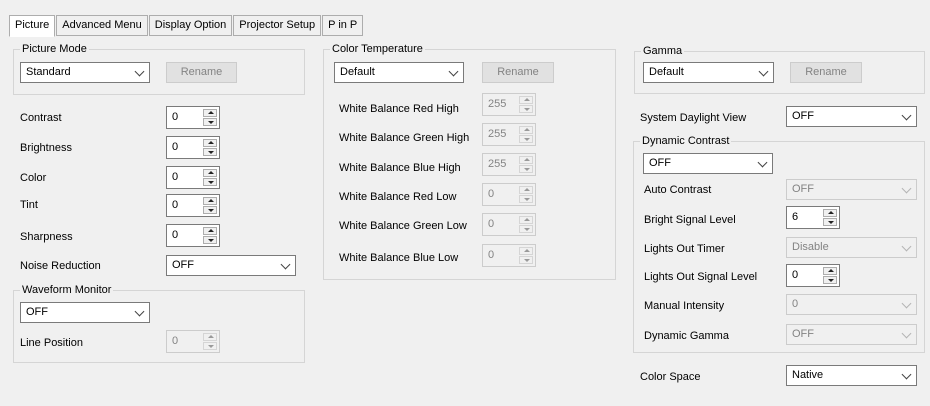 This screenshot has width=930, height=406. What do you see at coordinates (826, 72) in the screenshot?
I see `gamma-rename-button: Rename` at bounding box center [826, 72].